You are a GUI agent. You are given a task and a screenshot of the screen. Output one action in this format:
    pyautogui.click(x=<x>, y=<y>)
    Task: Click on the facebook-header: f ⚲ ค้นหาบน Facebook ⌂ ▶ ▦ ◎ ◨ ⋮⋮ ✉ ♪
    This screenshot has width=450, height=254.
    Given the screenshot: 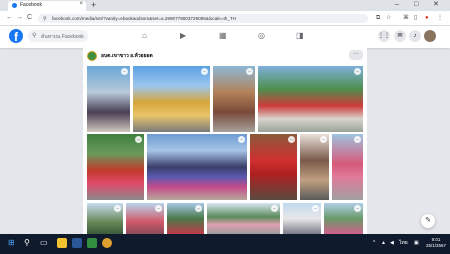 What is the action you would take?
    pyautogui.click(x=225, y=37)
    